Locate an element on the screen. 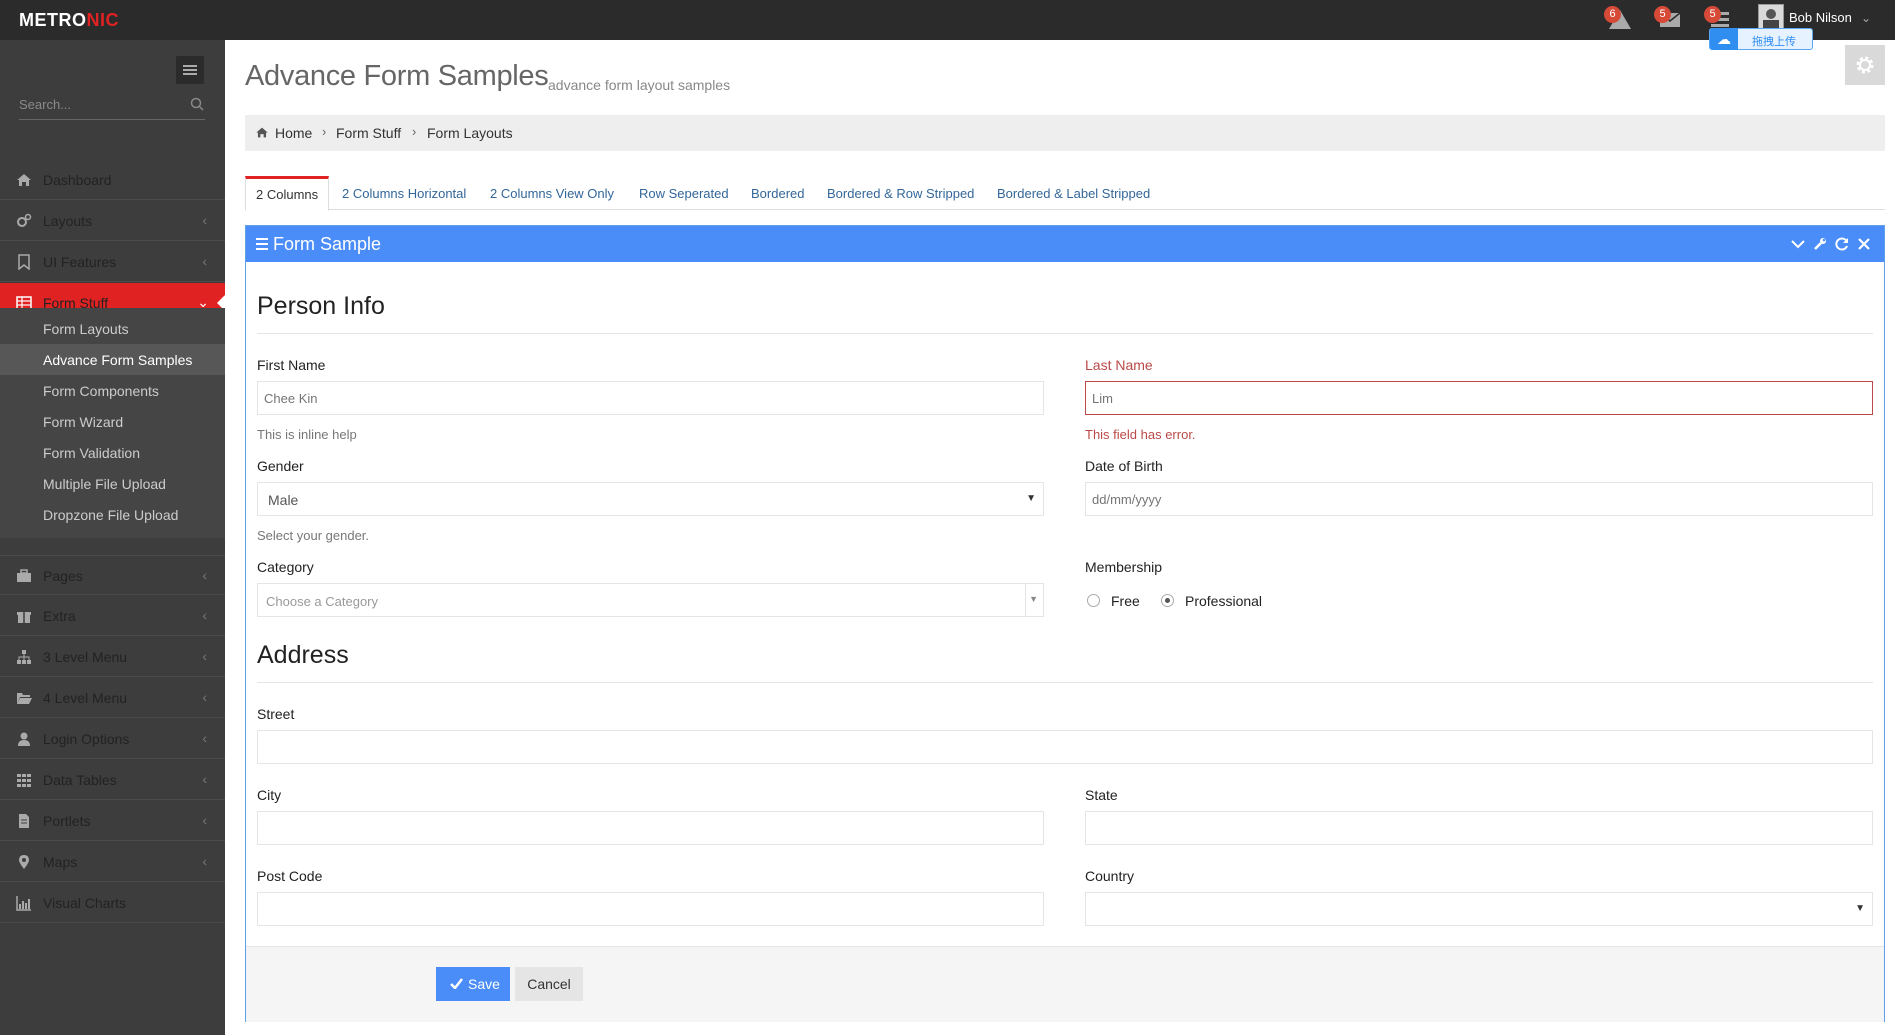  dob-input is located at coordinates (1479, 499).